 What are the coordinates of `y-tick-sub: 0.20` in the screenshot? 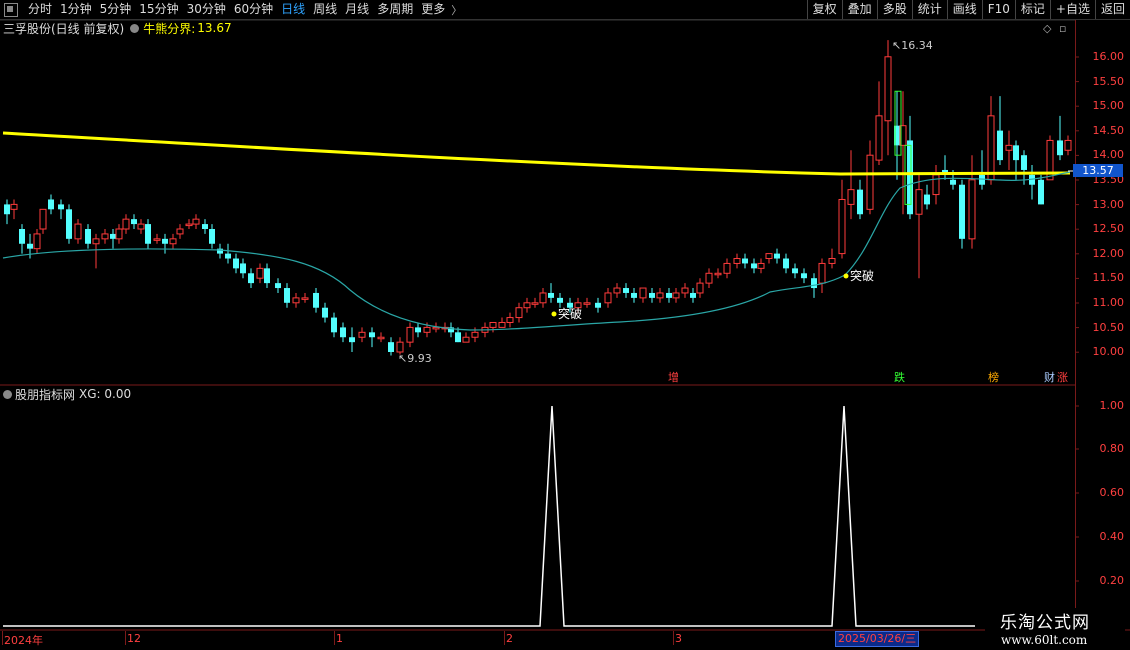 It's located at (1112, 580).